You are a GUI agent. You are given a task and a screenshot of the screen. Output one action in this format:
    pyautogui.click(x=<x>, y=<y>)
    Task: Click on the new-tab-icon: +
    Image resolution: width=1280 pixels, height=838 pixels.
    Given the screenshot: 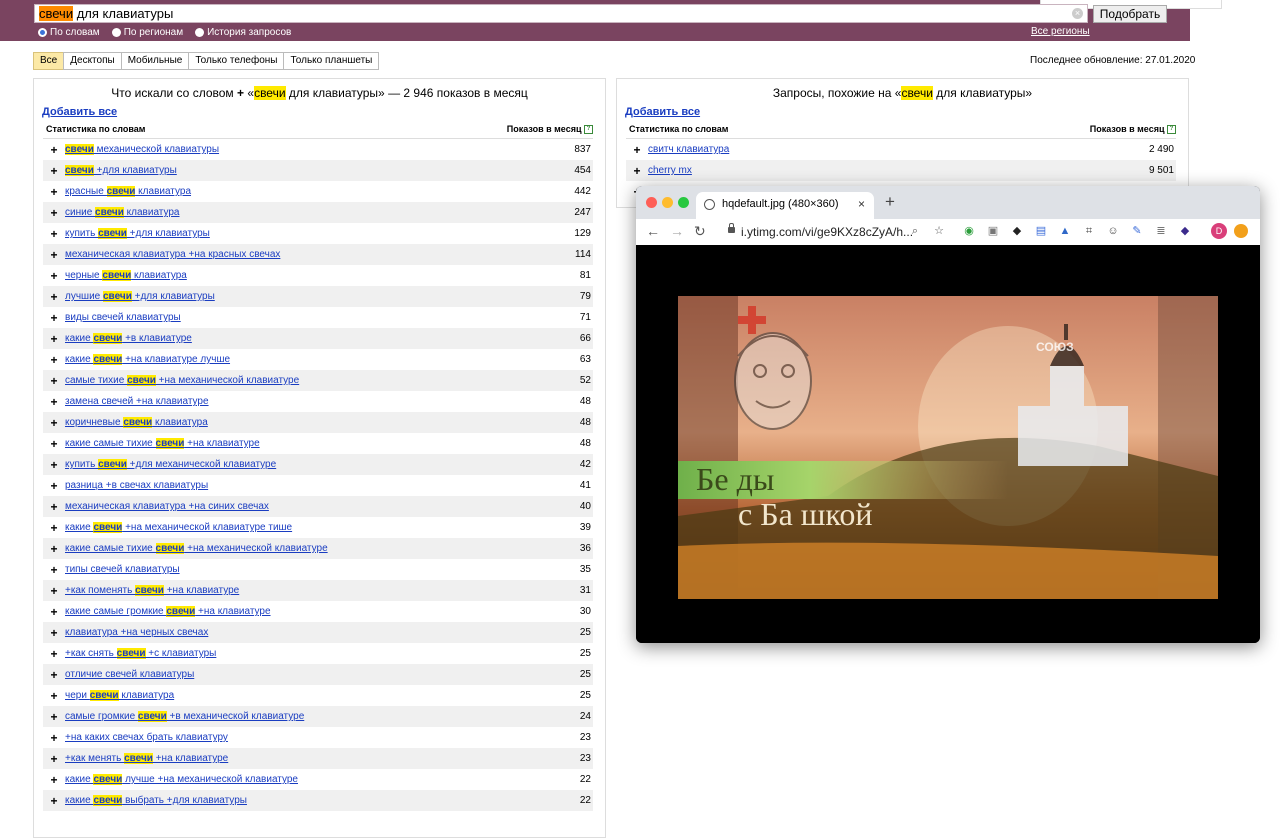 What is the action you would take?
    pyautogui.click(x=890, y=202)
    